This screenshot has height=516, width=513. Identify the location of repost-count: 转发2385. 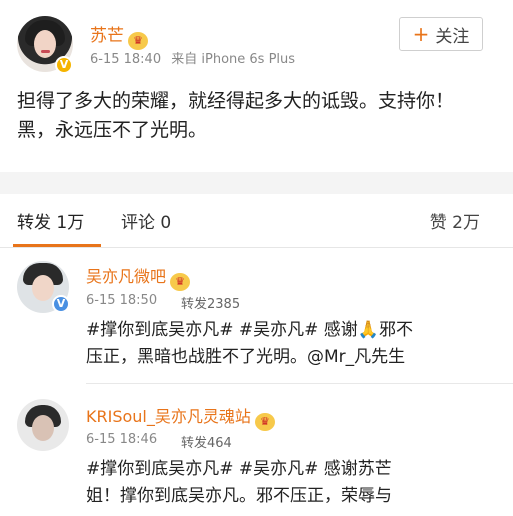
(210, 302).